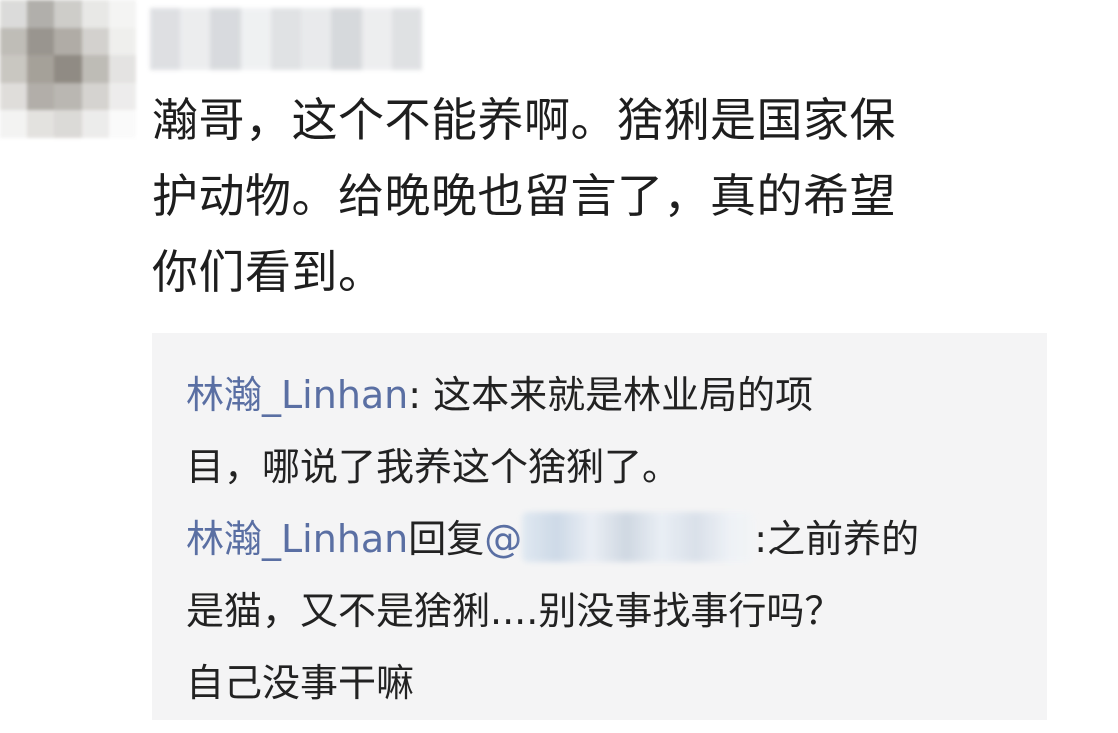  What do you see at coordinates (433, 467) in the screenshot?
I see `reply-line: 目，哪说了我养这个猞猁了。` at bounding box center [433, 467].